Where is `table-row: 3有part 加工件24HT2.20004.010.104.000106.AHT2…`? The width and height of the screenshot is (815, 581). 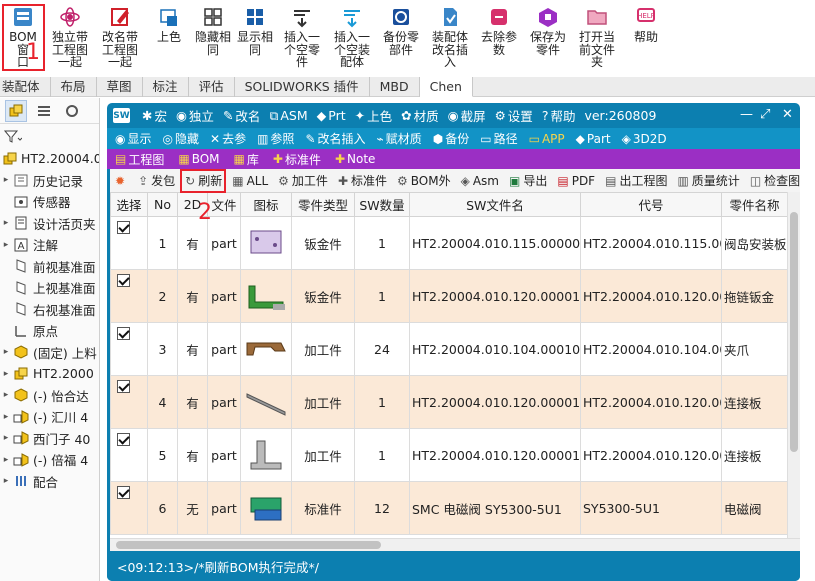
table-row: 3有part 加工件24HT2.20004.010.104.000106.AHT2… is located at coordinates (449, 349).